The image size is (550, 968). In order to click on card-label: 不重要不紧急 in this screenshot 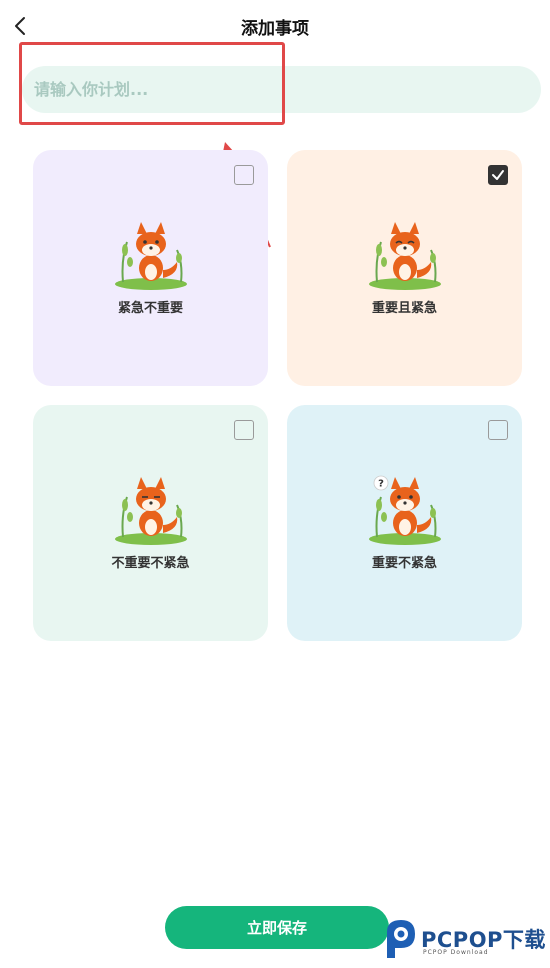, I will do `click(150, 563)`.